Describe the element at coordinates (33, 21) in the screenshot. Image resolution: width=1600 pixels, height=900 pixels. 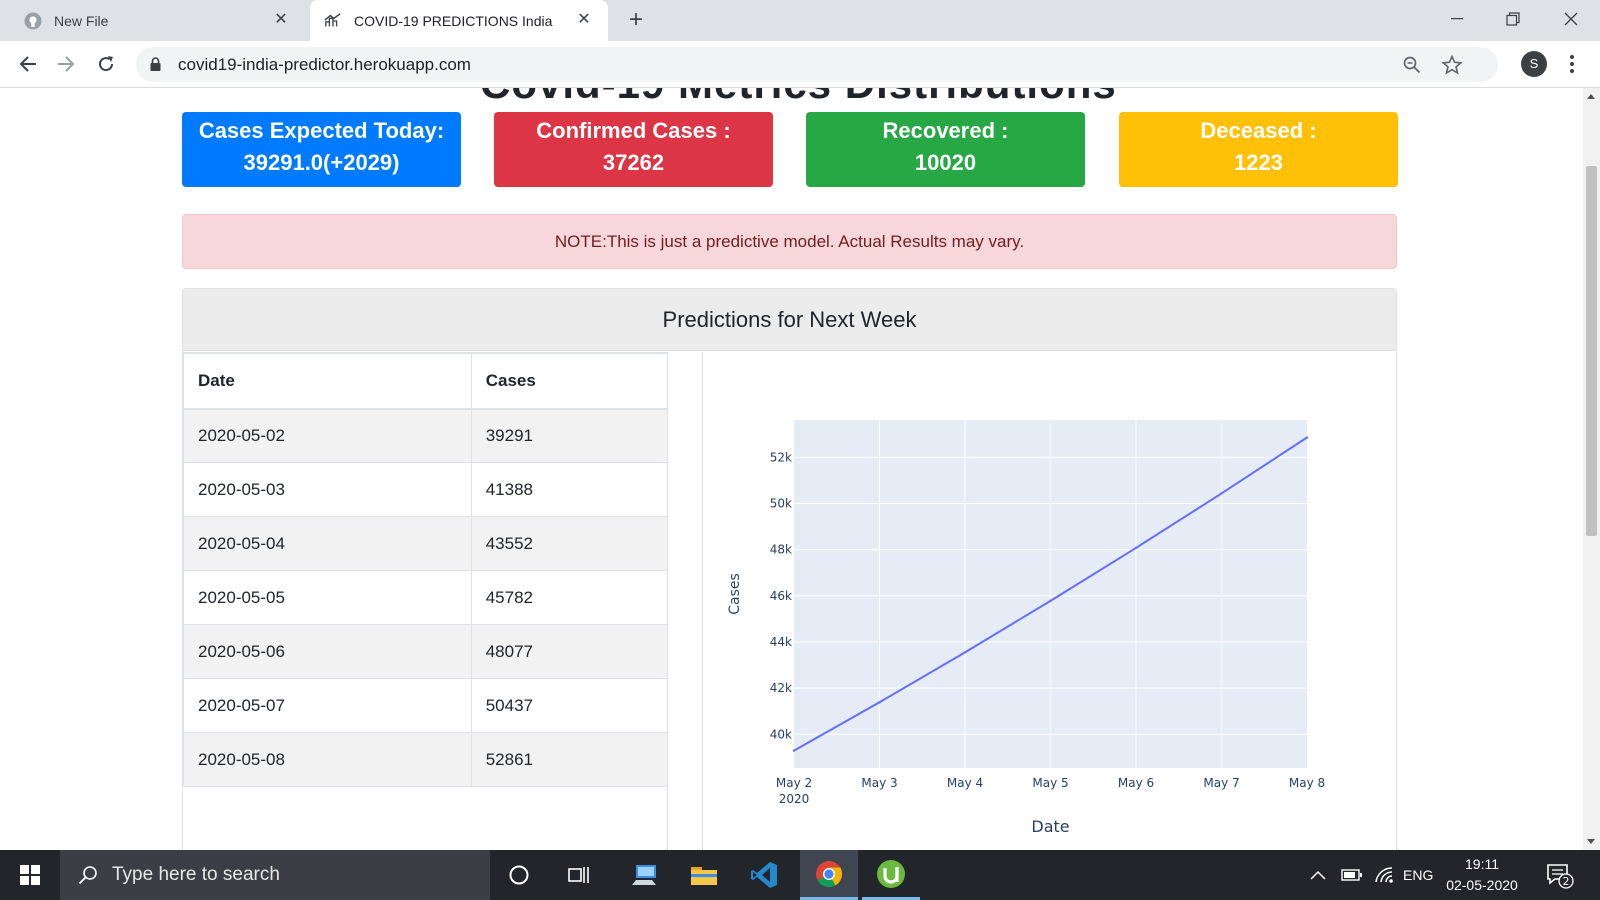
I see `github-icon` at that location.